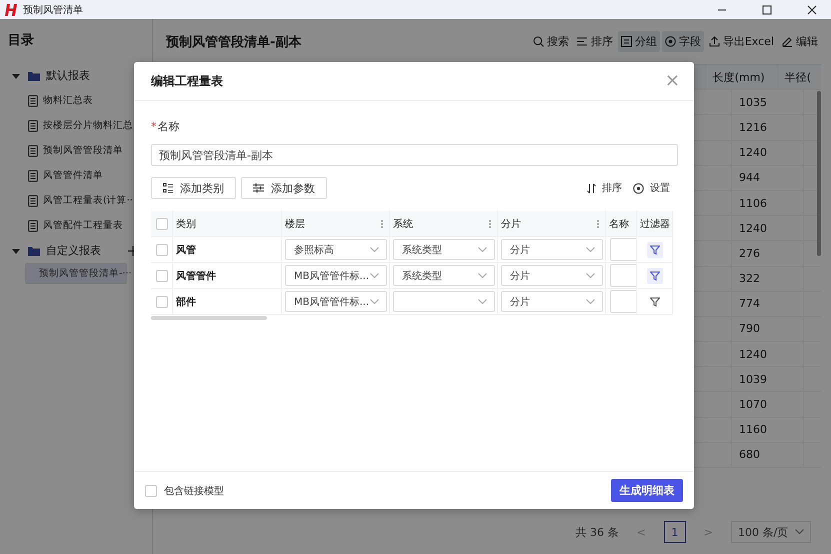 The image size is (831, 554). Describe the element at coordinates (771, 532) in the screenshot. I see `page-size-select: 100 条/页` at that location.